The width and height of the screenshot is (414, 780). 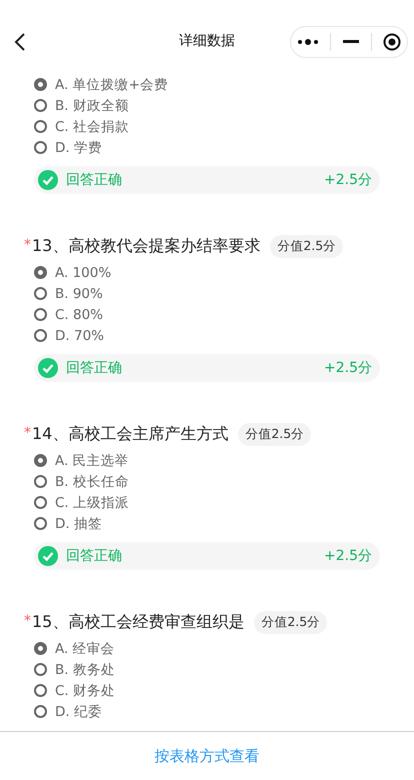 I want to click on option-label: C. 80%, so click(x=79, y=314).